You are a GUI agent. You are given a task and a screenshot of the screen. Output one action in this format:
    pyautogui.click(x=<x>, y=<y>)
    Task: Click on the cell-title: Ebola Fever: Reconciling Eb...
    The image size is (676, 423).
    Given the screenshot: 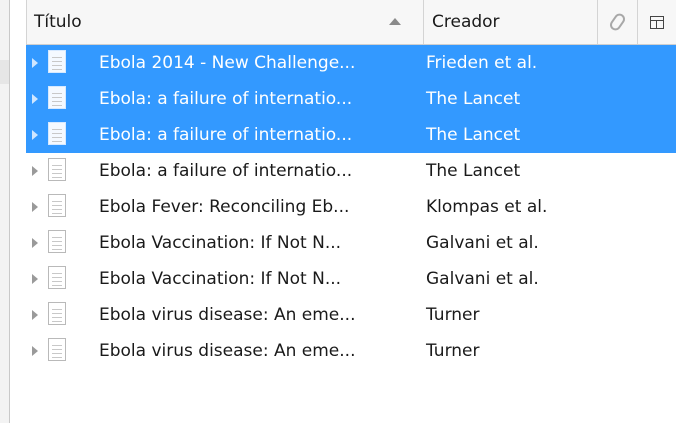 What is the action you would take?
    pyautogui.click(x=224, y=207)
    